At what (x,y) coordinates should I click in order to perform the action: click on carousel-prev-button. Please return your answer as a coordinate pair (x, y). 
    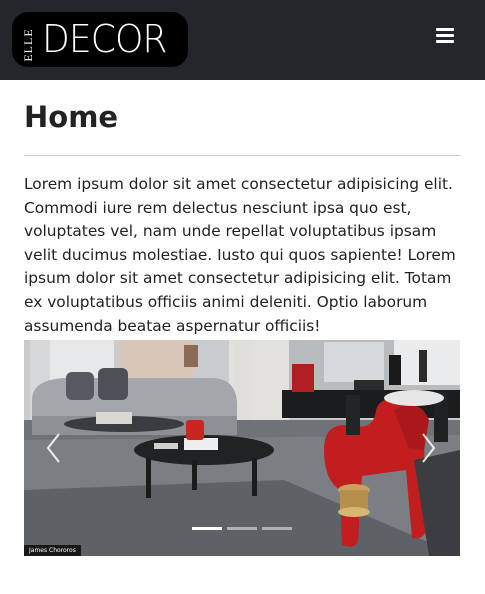
    Looking at the image, I should click on (54, 448).